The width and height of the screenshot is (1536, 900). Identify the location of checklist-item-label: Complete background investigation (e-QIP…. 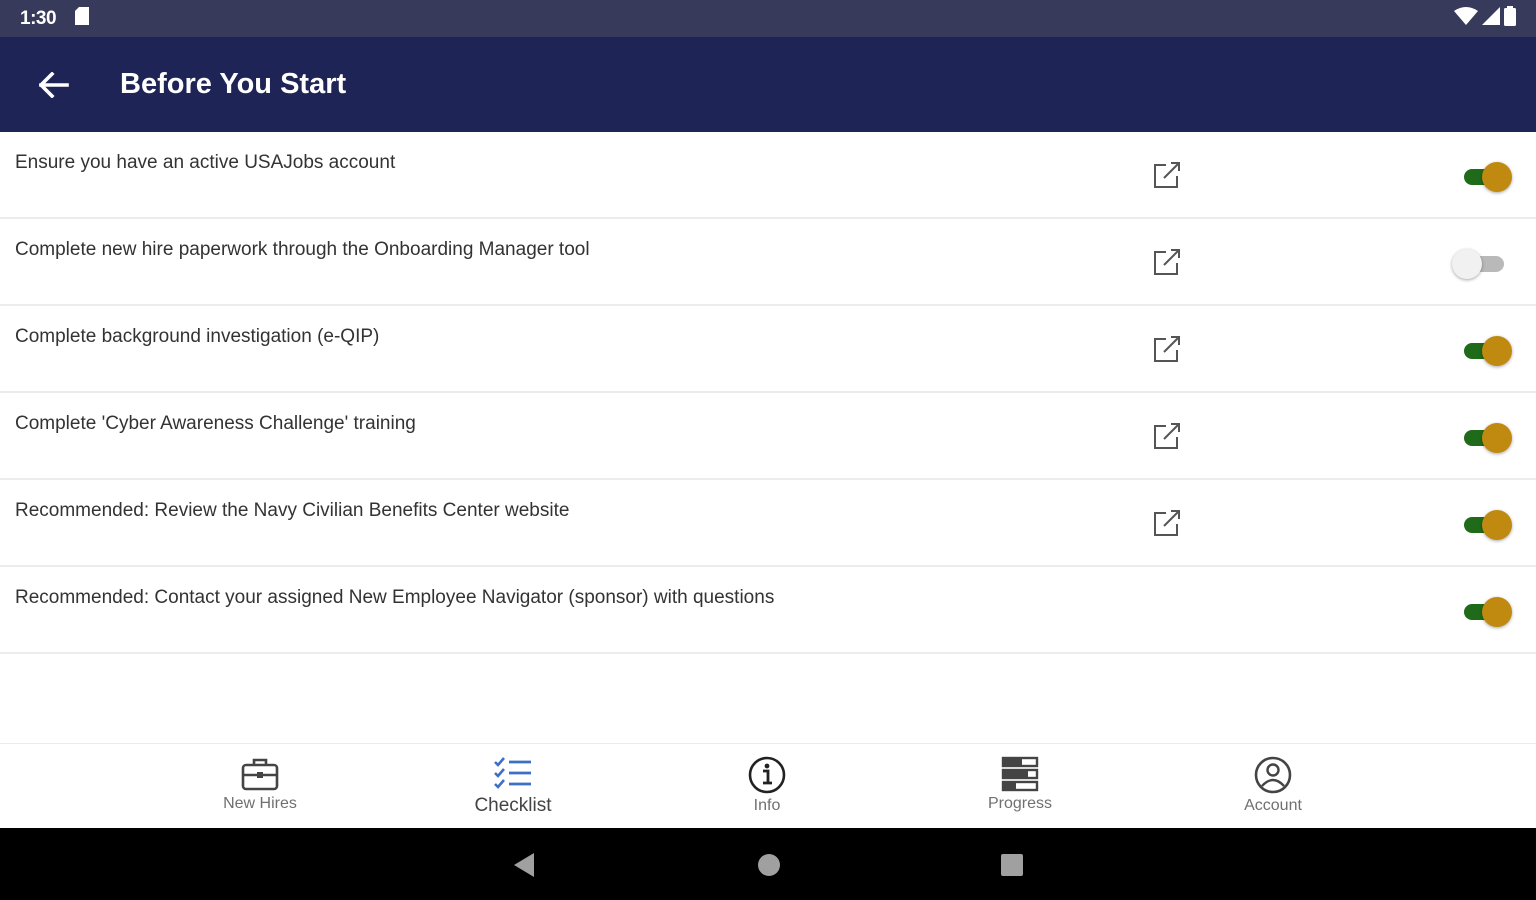
(197, 336).